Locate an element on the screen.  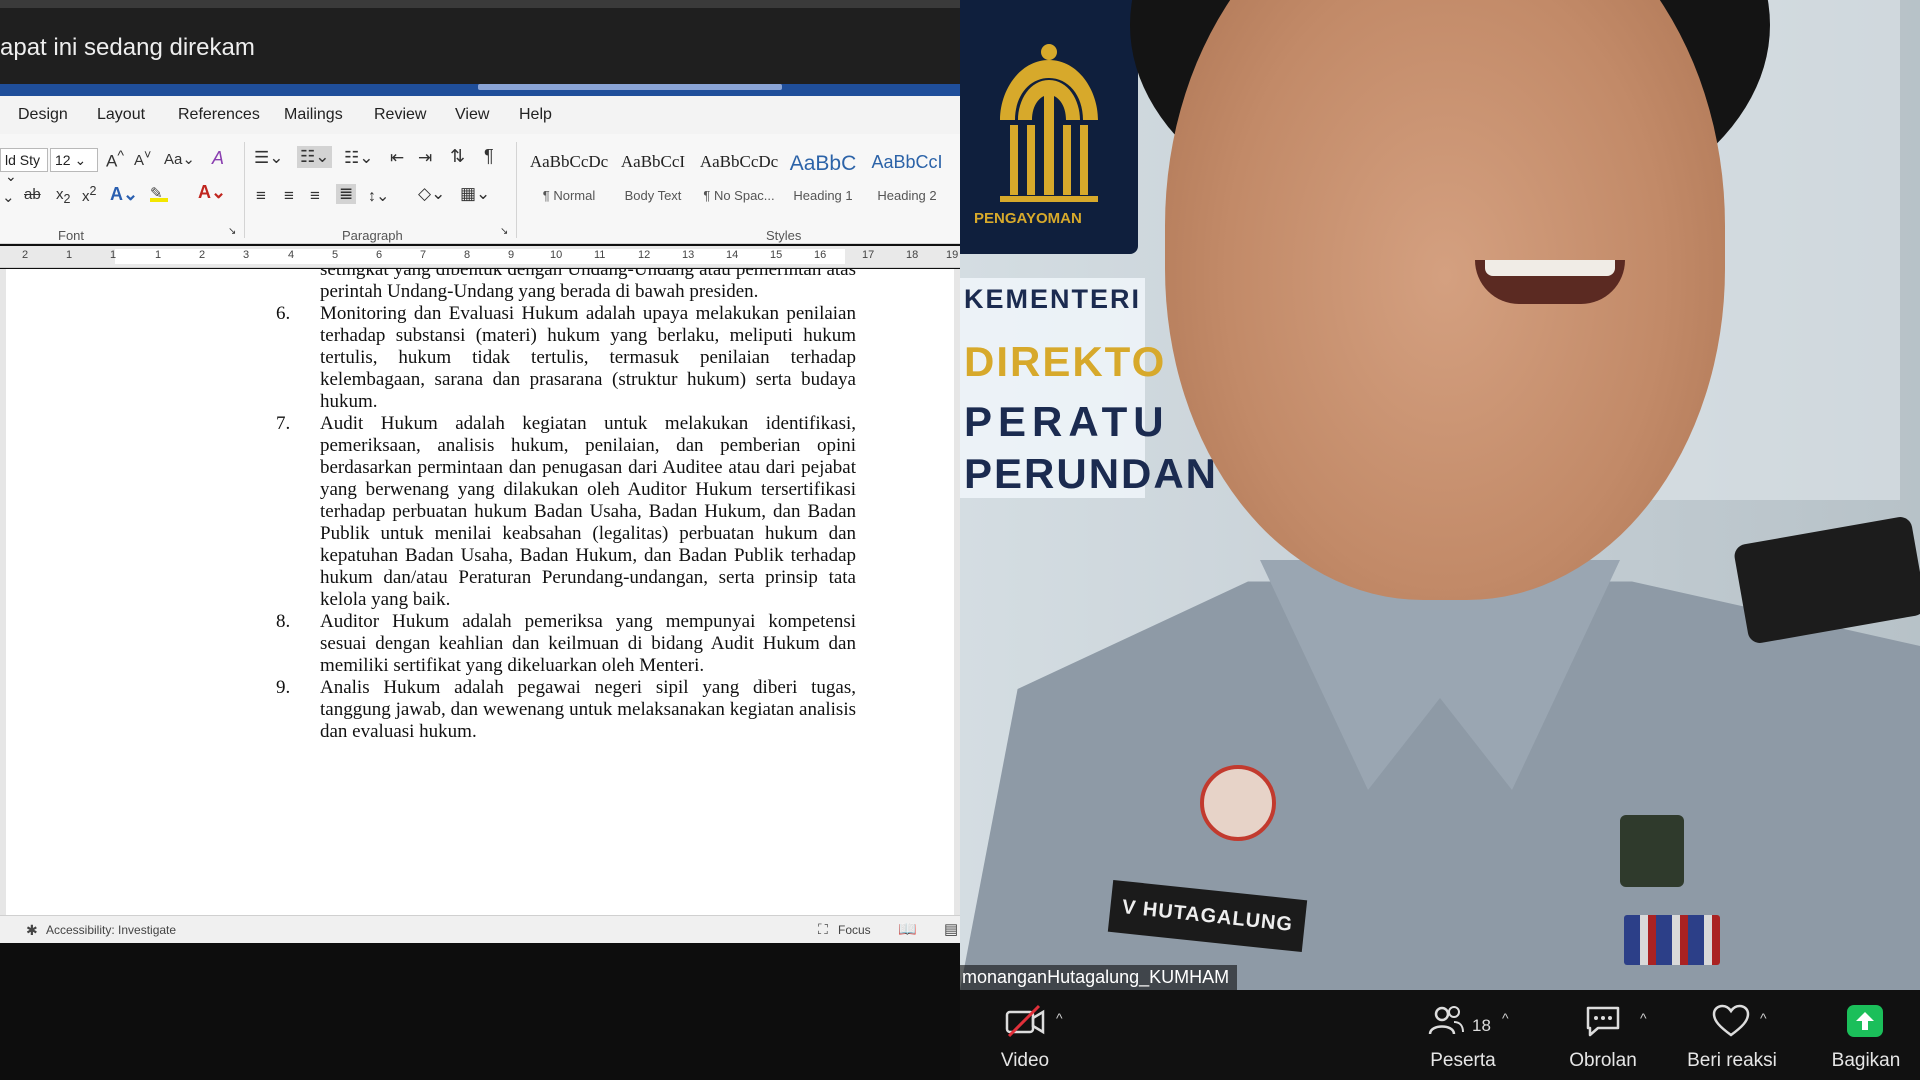
bullets-icon: ☰⌄ is located at coordinates (268, 158).